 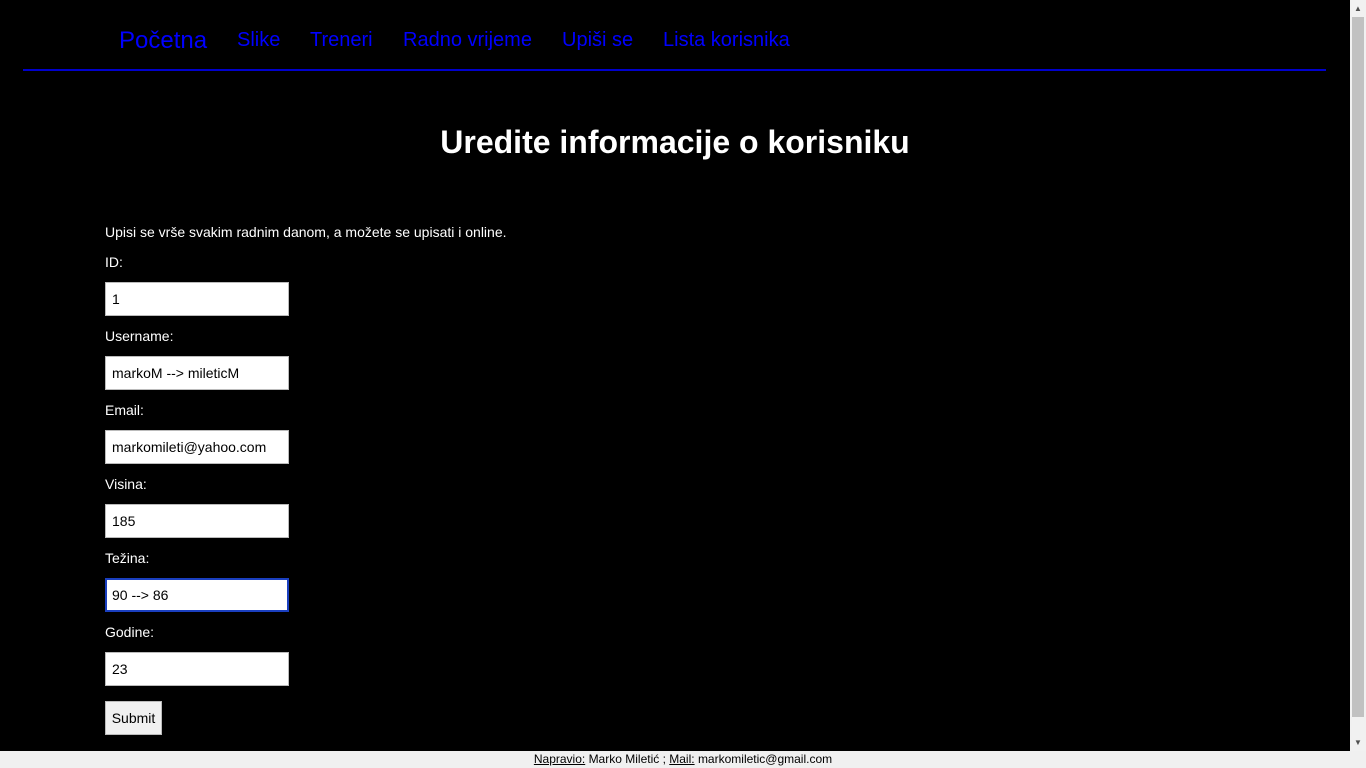 What do you see at coordinates (559, 759) in the screenshot?
I see `footer-author-label: Napravio:` at bounding box center [559, 759].